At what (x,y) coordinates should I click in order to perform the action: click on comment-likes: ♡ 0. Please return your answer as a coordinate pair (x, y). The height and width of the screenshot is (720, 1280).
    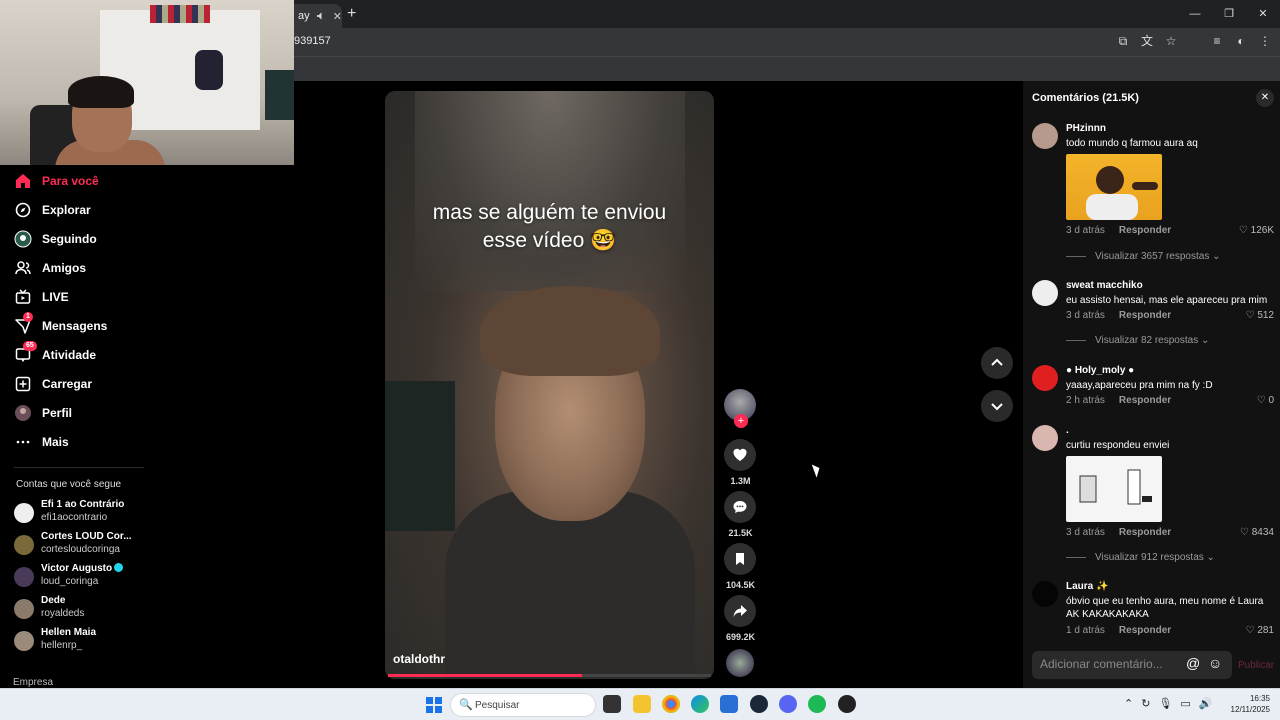
    Looking at the image, I should click on (1265, 400).